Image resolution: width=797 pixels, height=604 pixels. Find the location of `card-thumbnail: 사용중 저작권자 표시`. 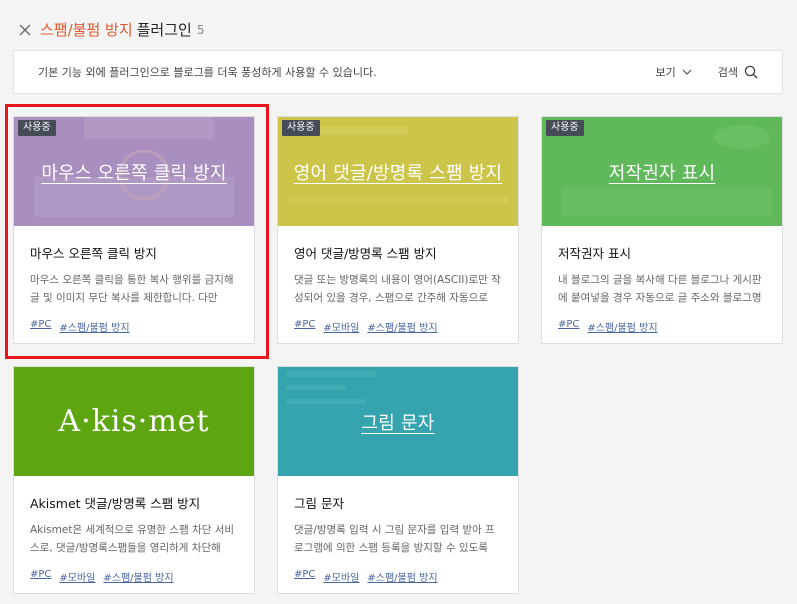

card-thumbnail: 사용중 저작권자 표시 is located at coordinates (662, 171).